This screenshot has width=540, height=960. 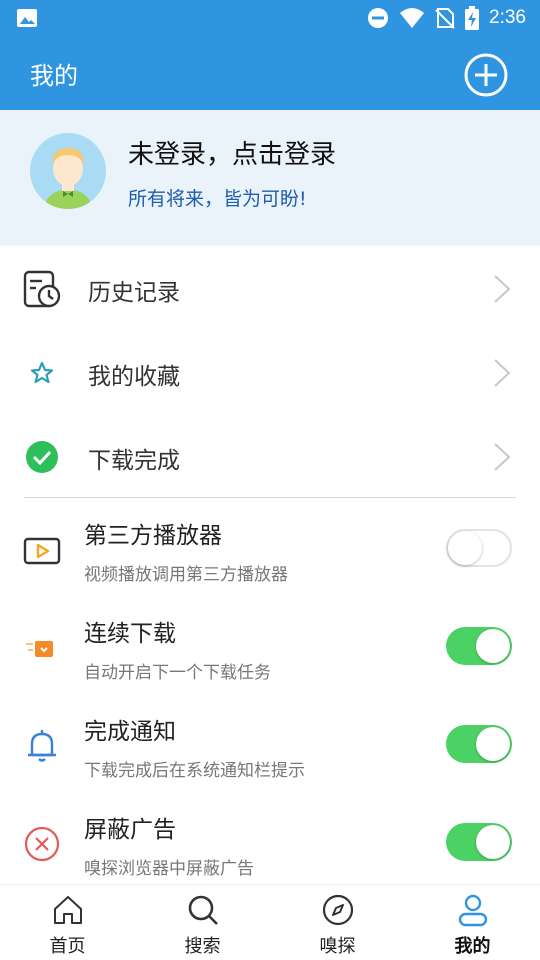 I want to click on bottom-navigation: 首页 搜索 嗅探 我的, so click(x=270, y=922).